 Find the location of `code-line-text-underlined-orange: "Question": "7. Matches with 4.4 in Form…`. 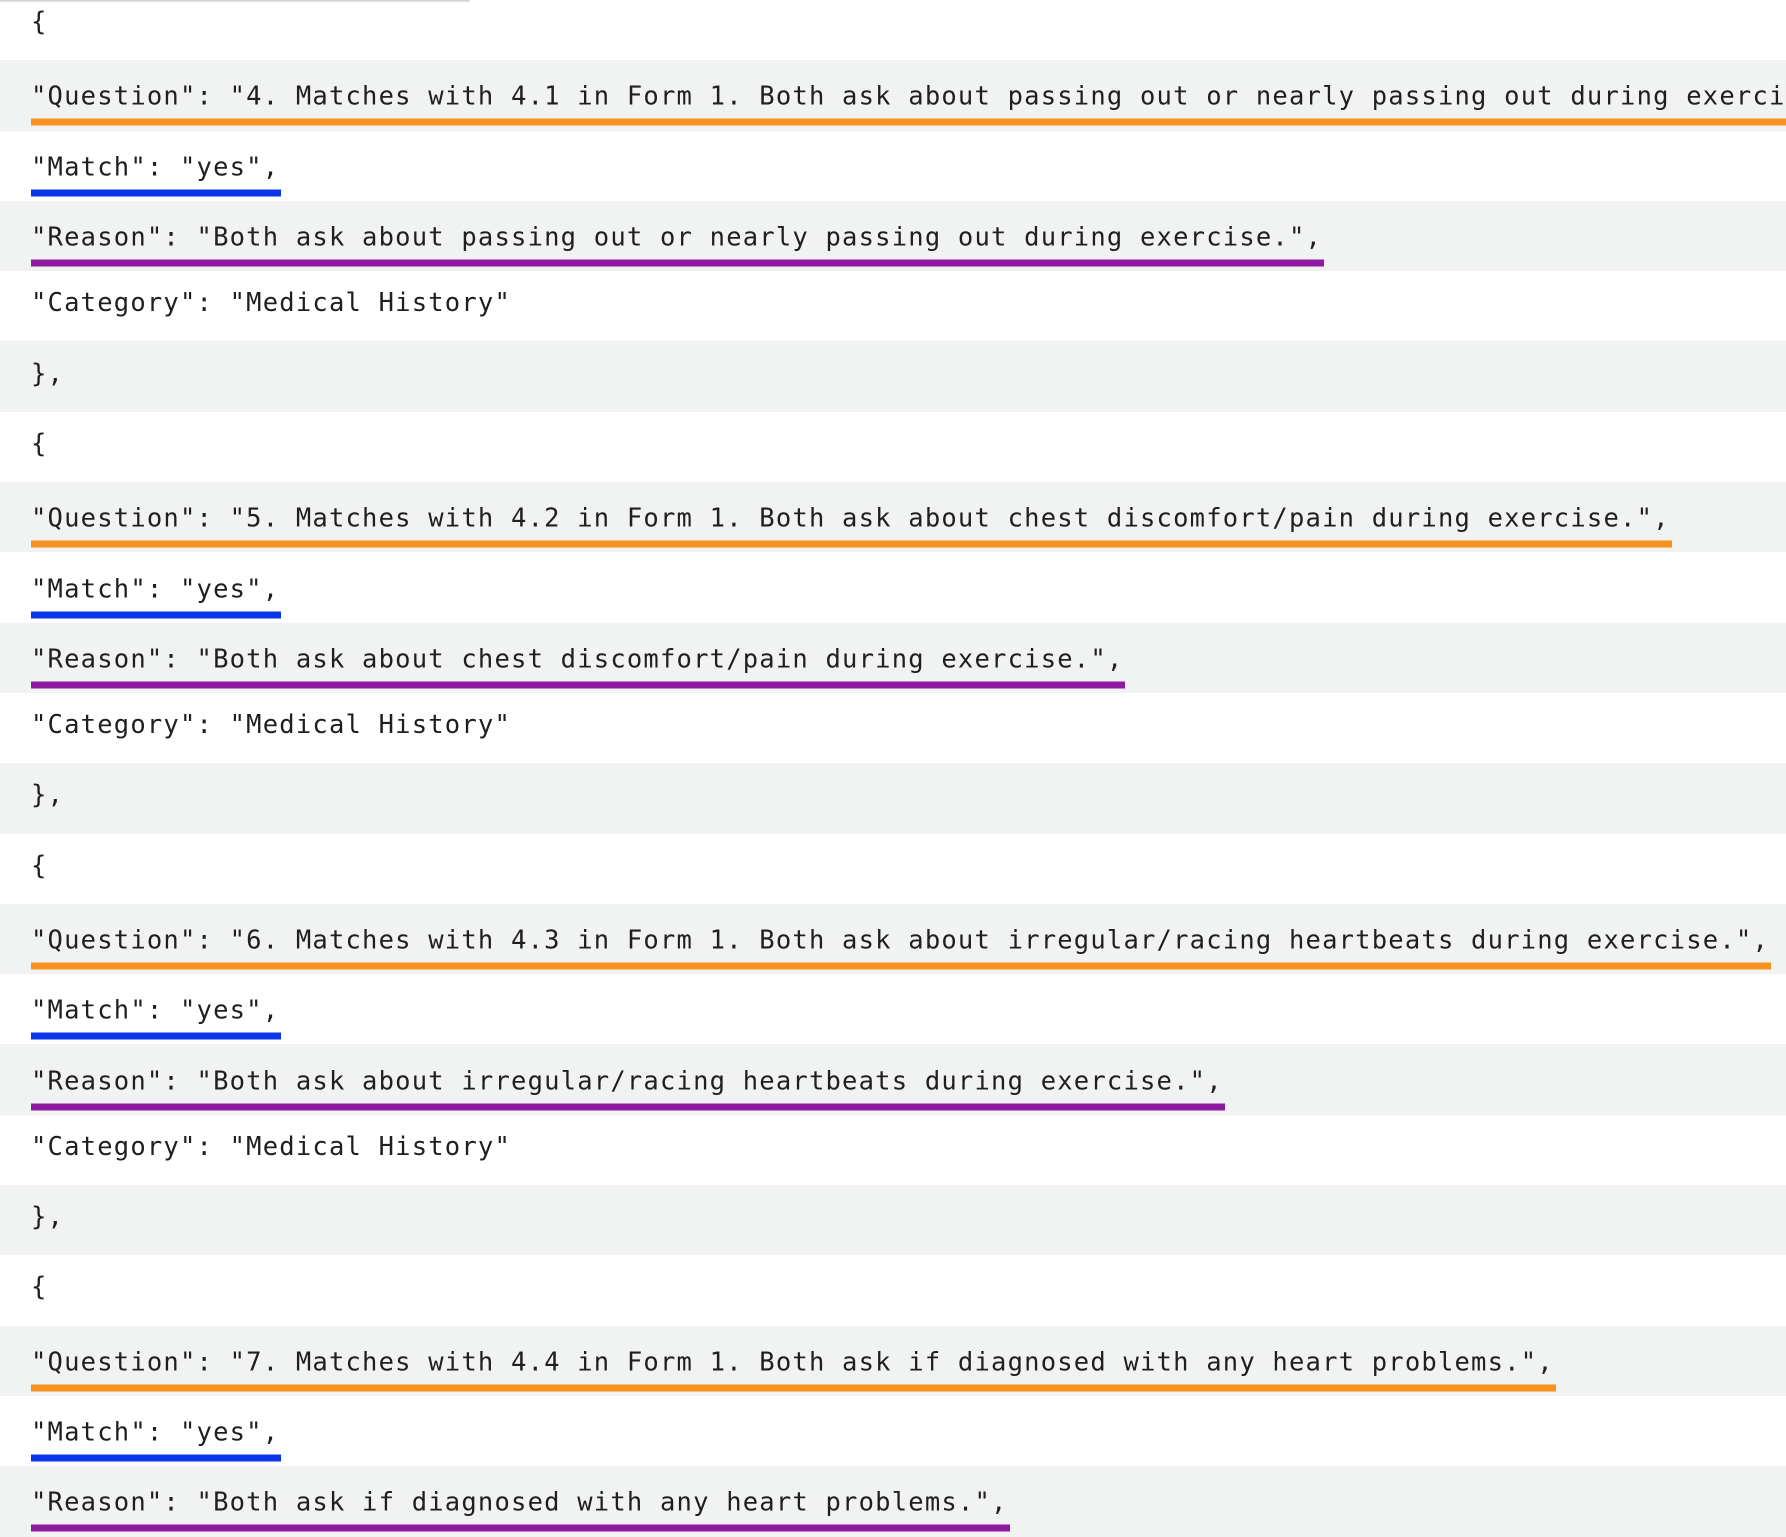

code-line-text-underlined-orange: "Question": "7. Matches with 4.4 in Form… is located at coordinates (793, 1369).